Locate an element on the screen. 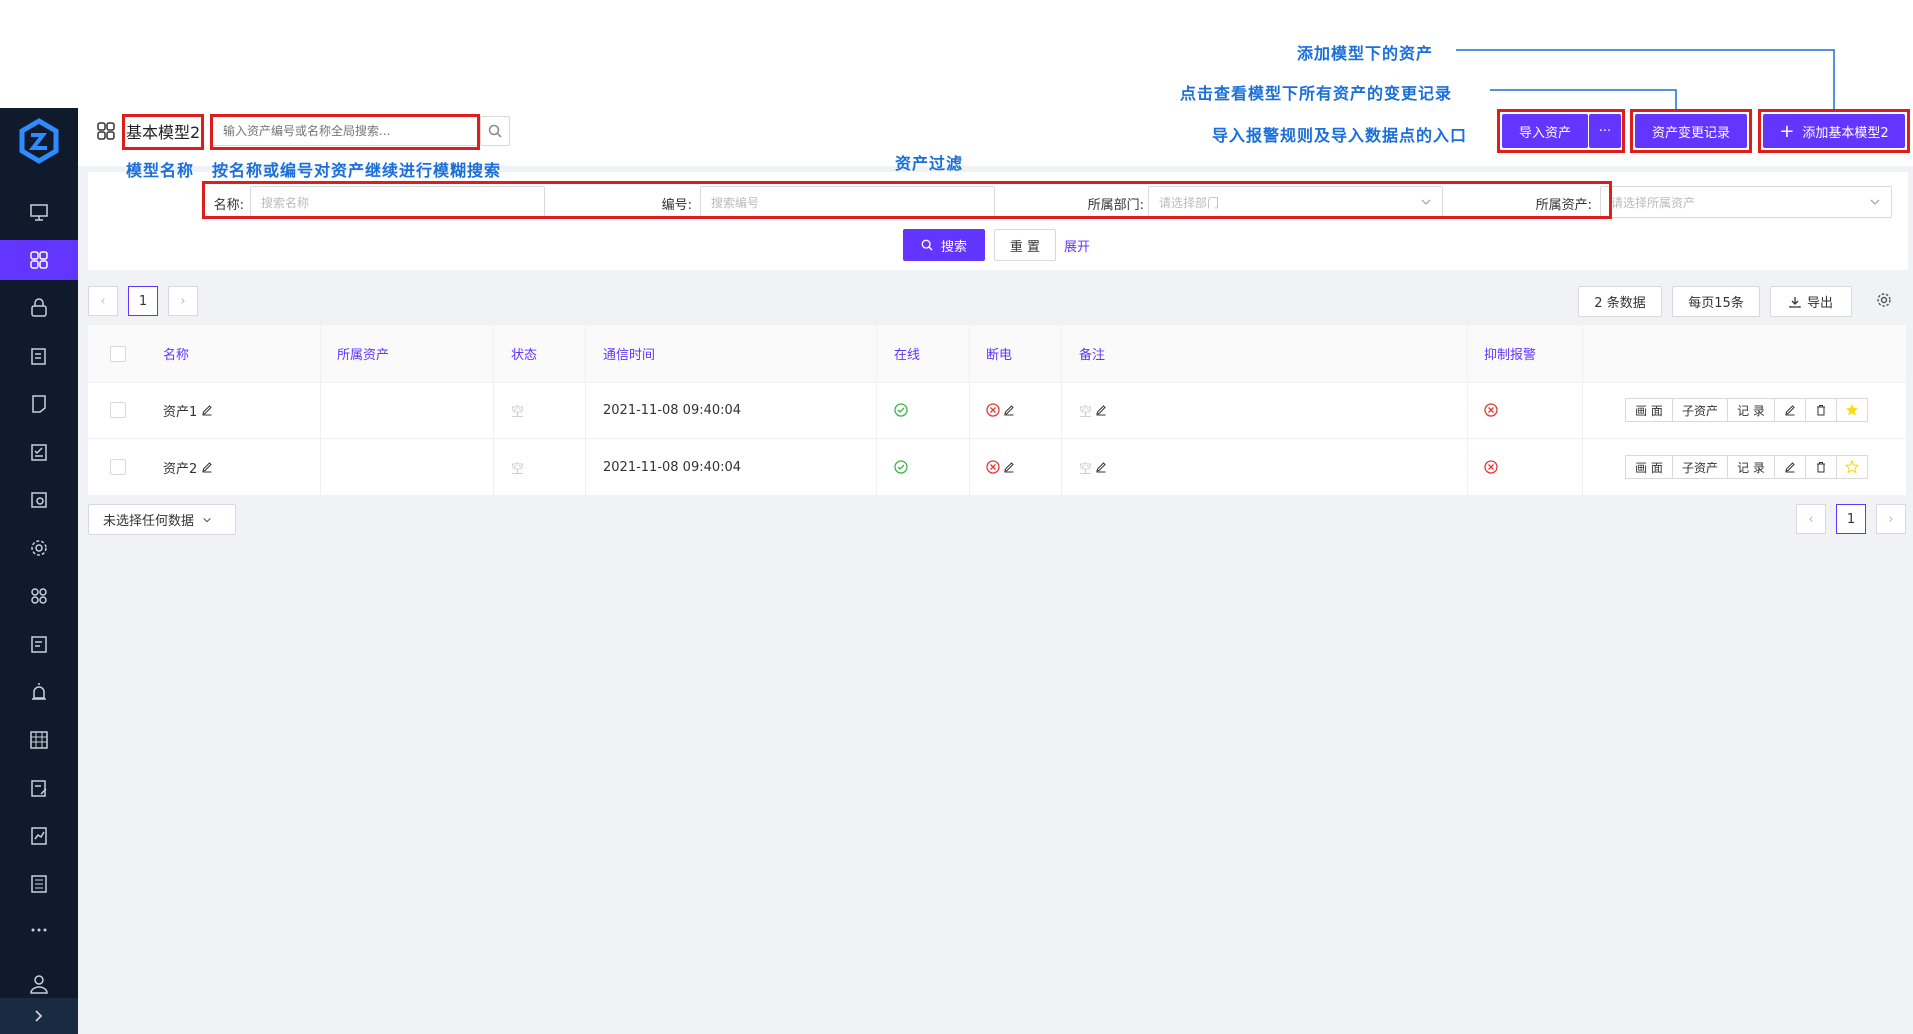 The image size is (1913, 1034). sidebar-item-list is located at coordinates (39, 884).